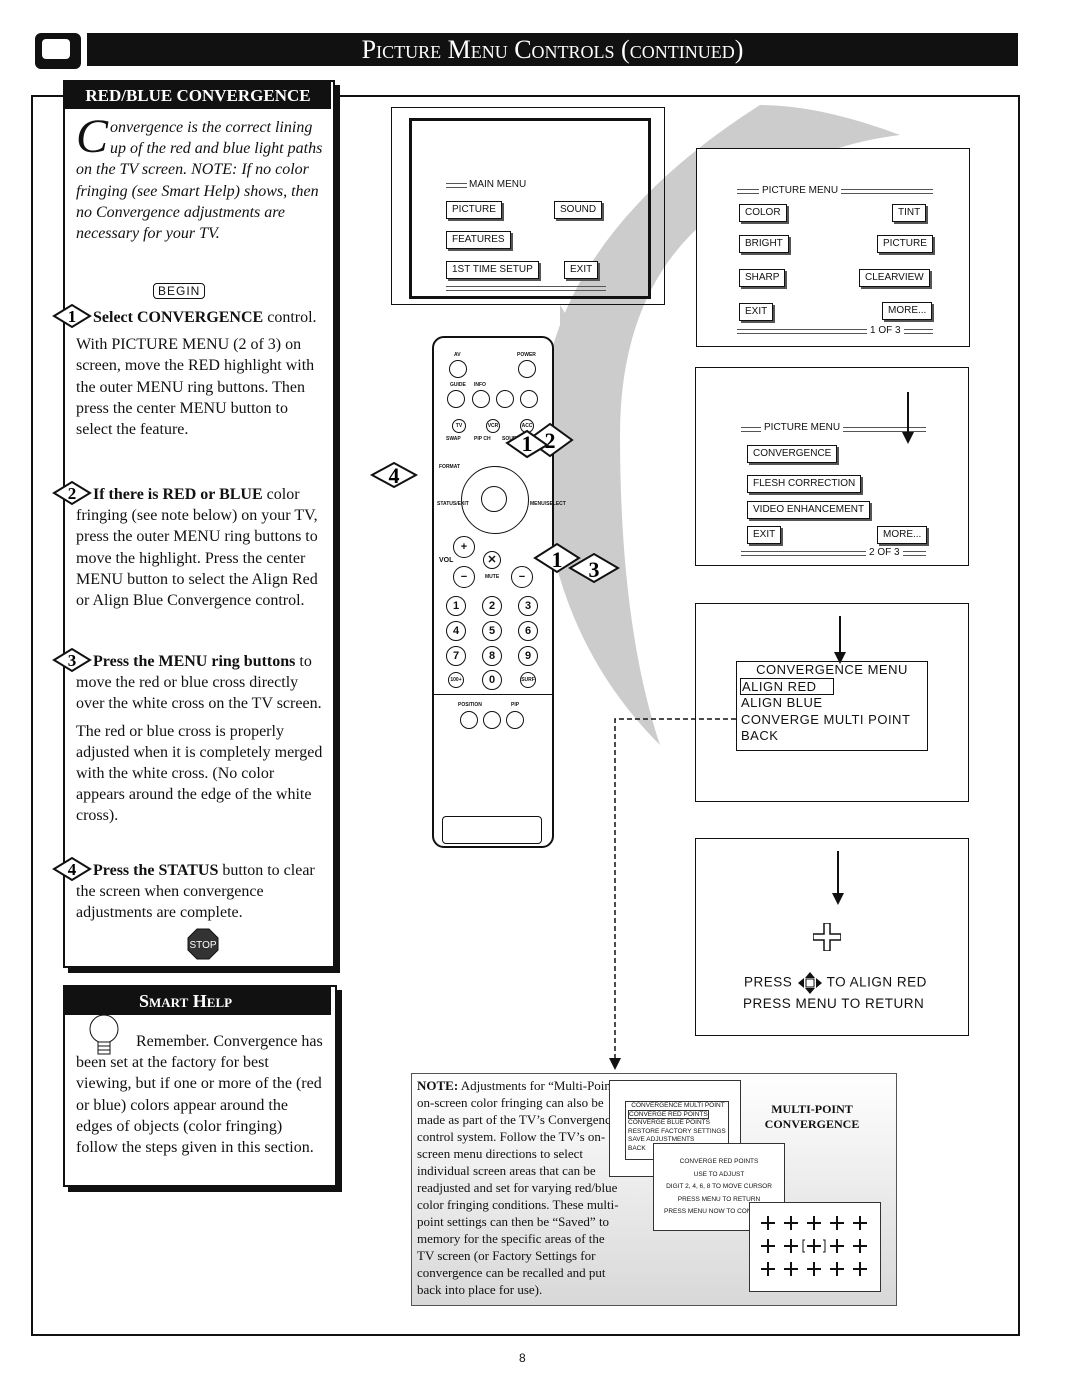  What do you see at coordinates (787, 686) in the screenshot?
I see `align-red-item: ALIGN RED` at bounding box center [787, 686].